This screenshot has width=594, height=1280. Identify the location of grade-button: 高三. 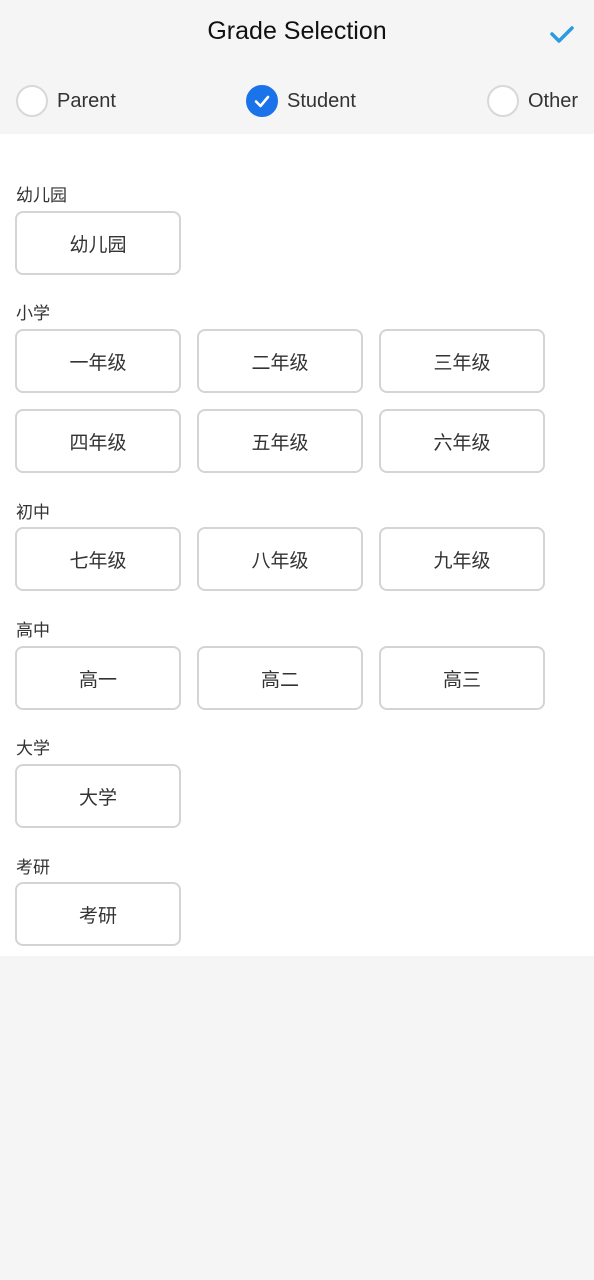
(462, 678).